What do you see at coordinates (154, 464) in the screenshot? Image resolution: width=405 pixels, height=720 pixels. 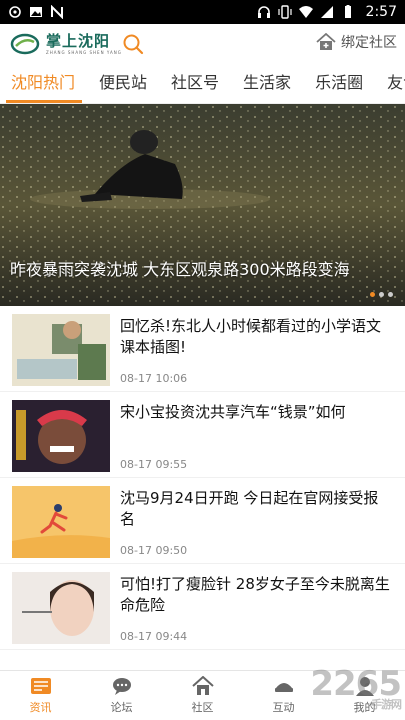 I see `news-time: 08-17 09:55` at bounding box center [154, 464].